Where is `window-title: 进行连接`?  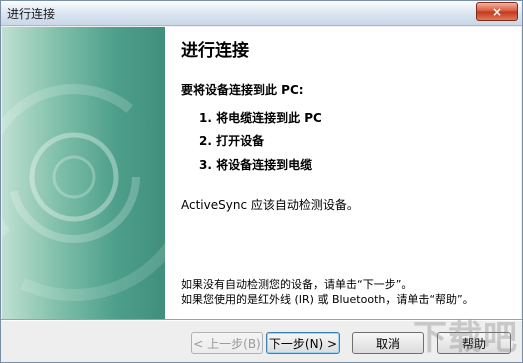 window-title: 进行连接 is located at coordinates (31, 14).